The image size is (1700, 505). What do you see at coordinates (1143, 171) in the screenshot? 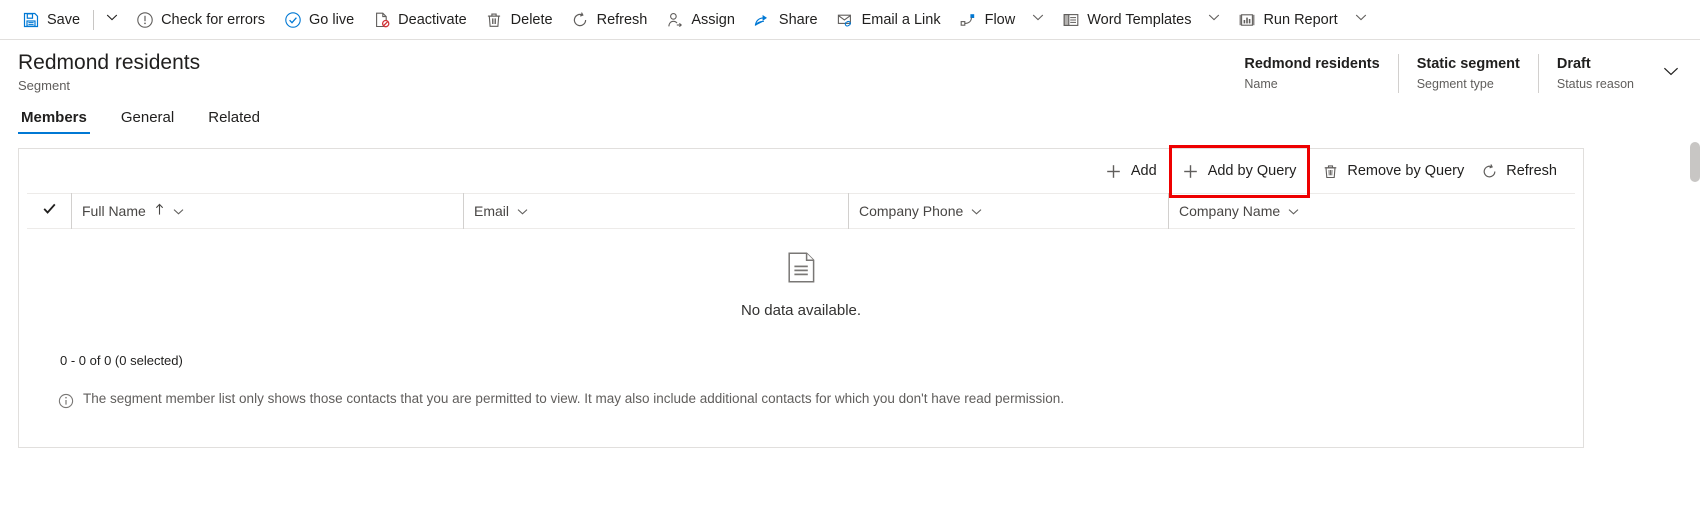
I see `add-label: Add` at bounding box center [1143, 171].